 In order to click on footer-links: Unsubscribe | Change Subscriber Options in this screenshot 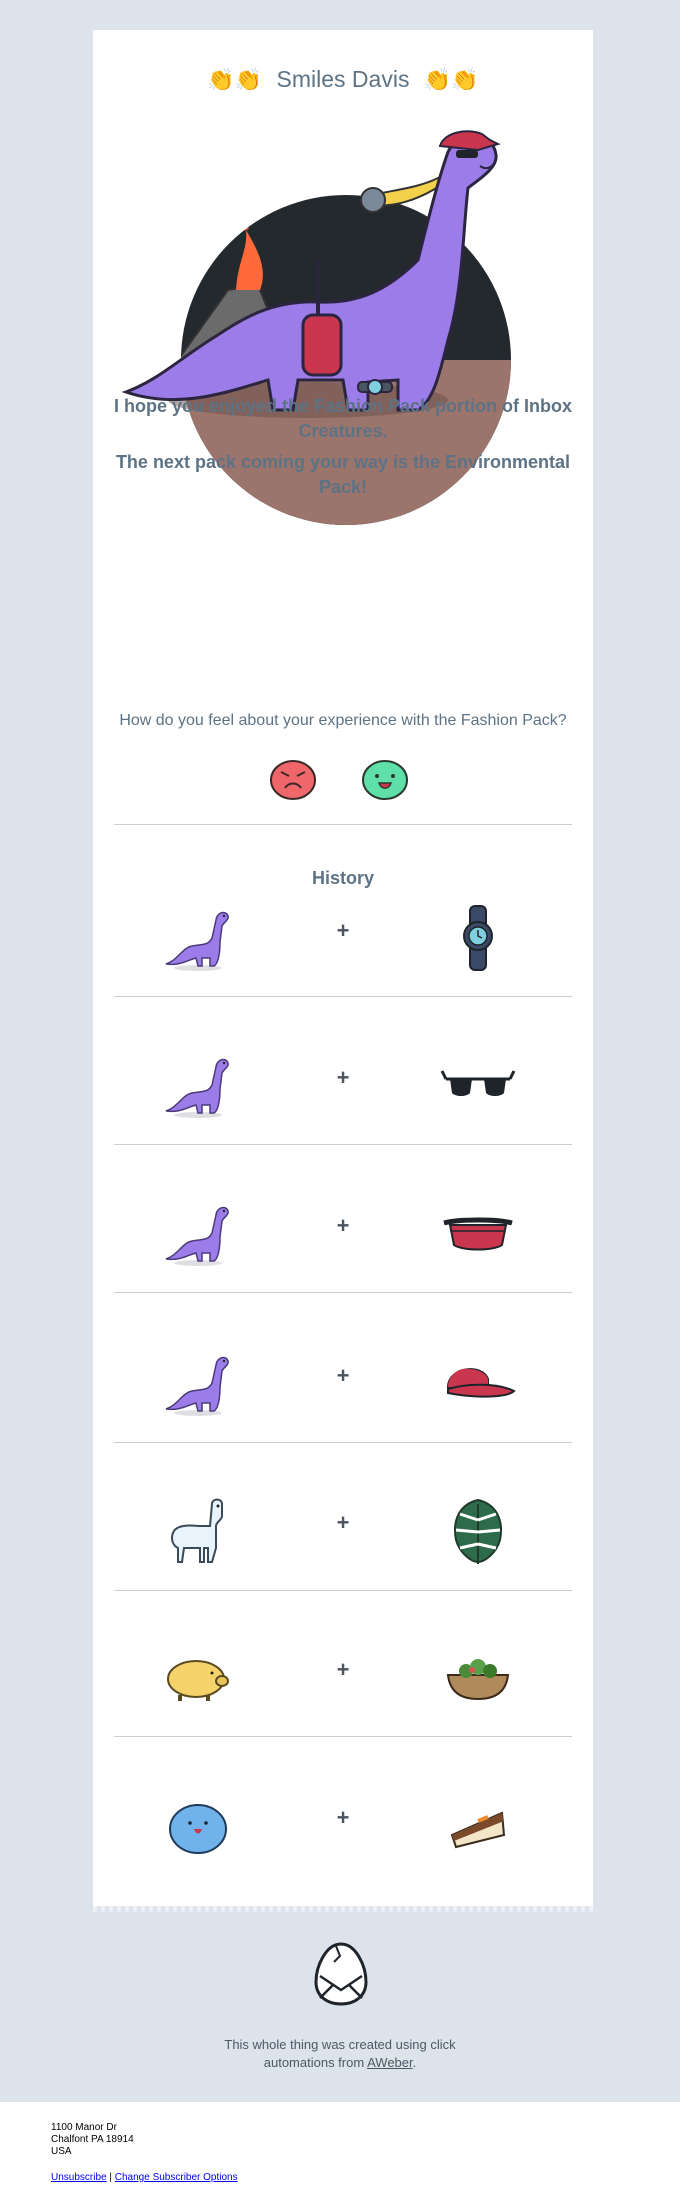, I will do `click(144, 2177)`.